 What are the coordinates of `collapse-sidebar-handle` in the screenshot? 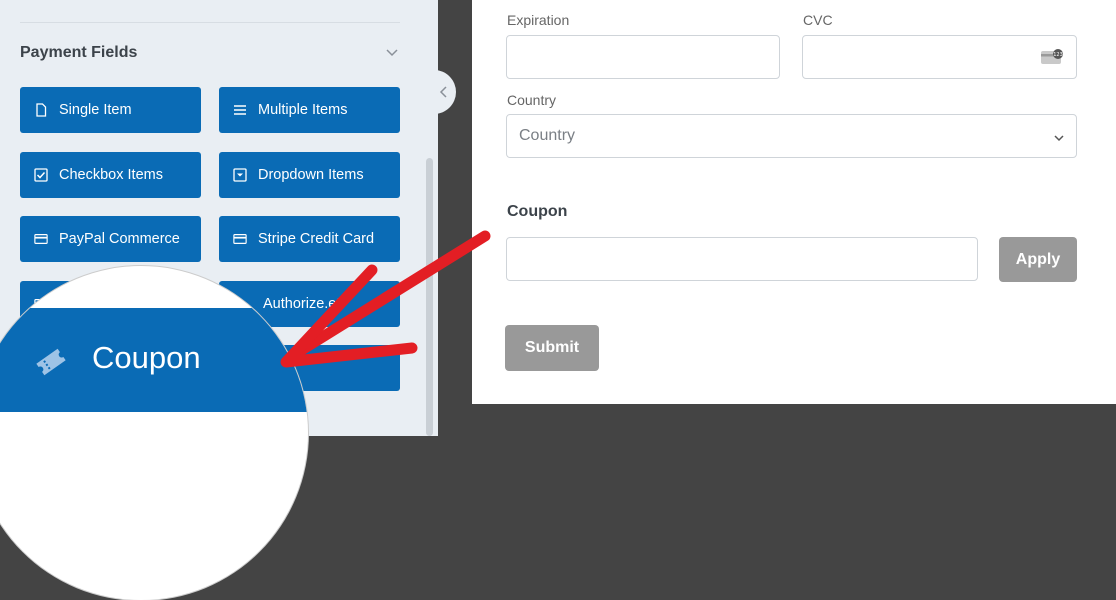 It's located at (444, 92).